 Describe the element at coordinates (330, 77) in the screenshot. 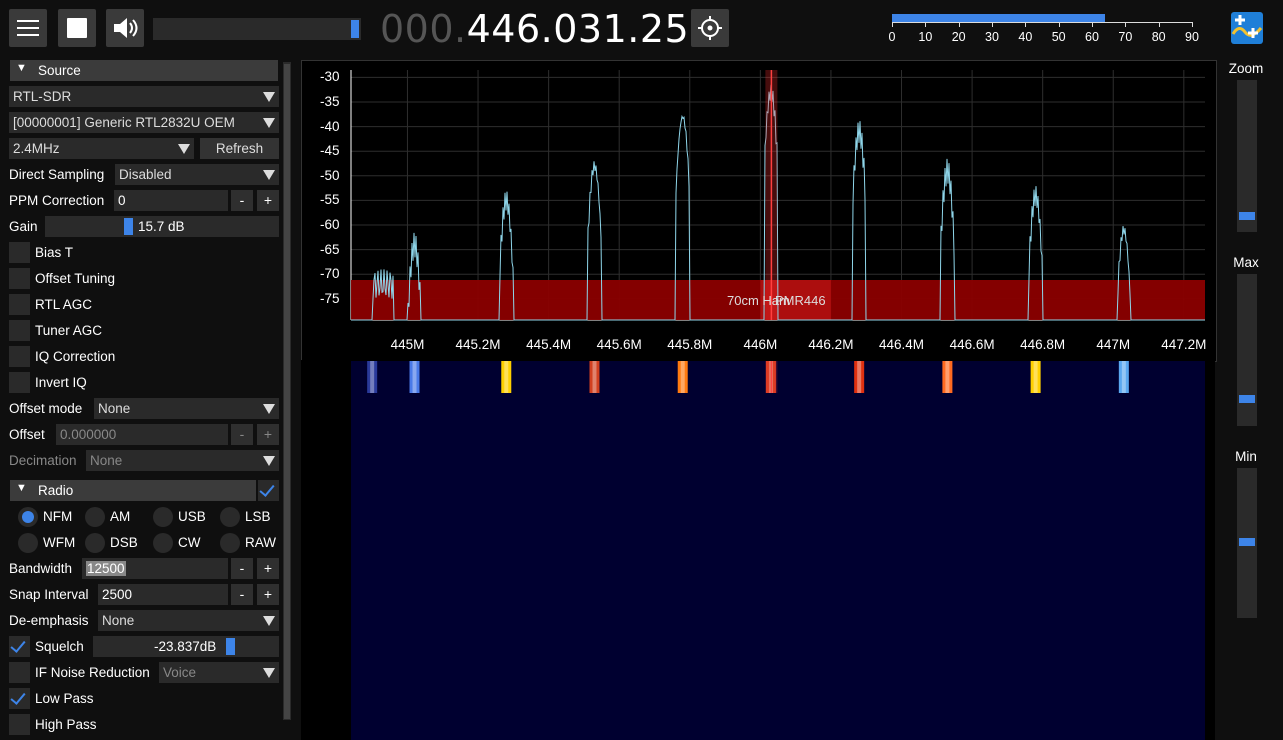

I see `fft-y-label: -30` at that location.